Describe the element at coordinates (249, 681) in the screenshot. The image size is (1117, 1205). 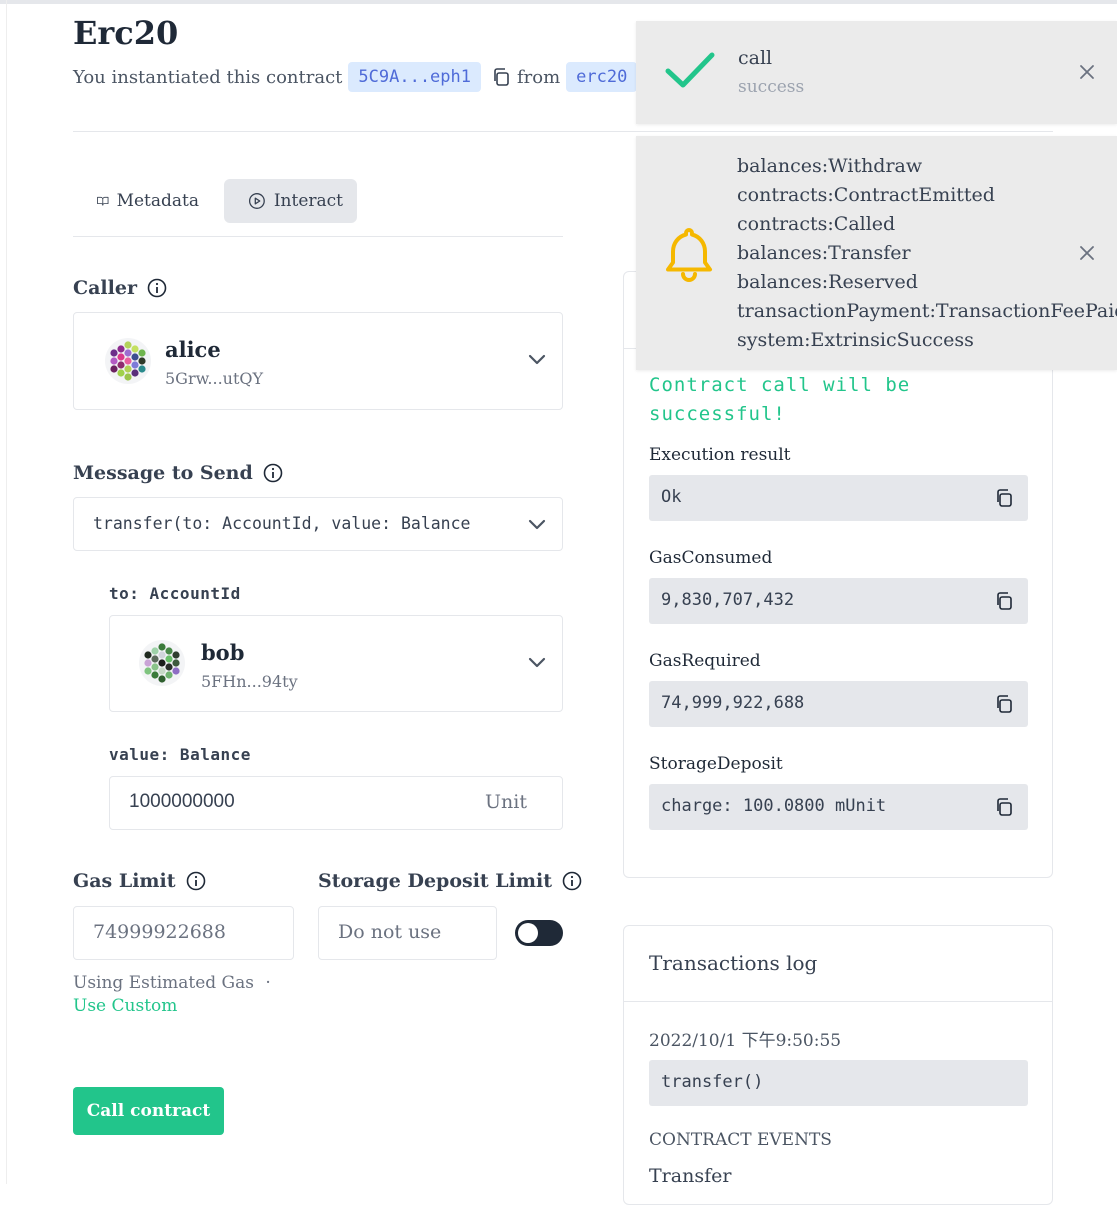
I see `recipient-address: 5FHn...94ty` at that location.